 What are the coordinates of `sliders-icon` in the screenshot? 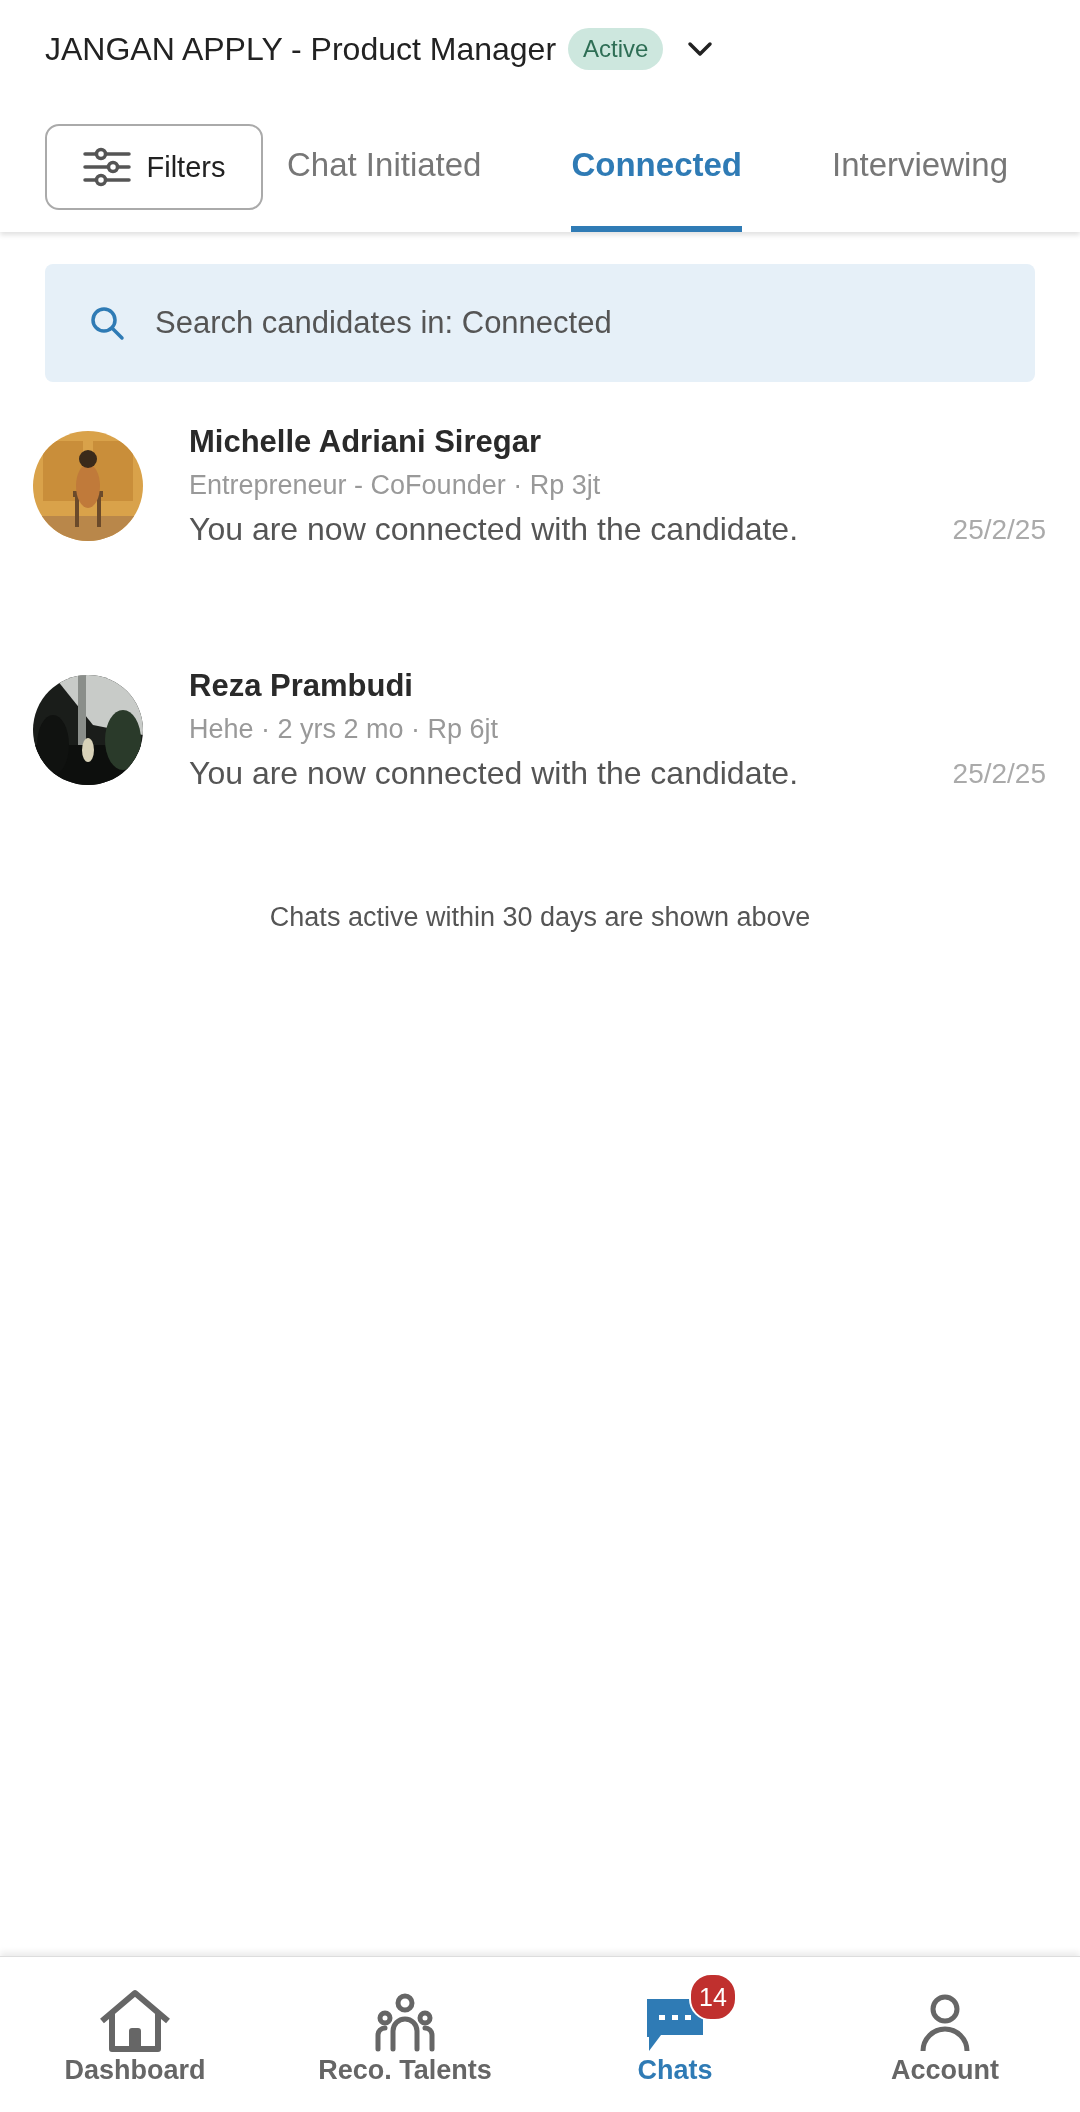 It's located at (106, 167).